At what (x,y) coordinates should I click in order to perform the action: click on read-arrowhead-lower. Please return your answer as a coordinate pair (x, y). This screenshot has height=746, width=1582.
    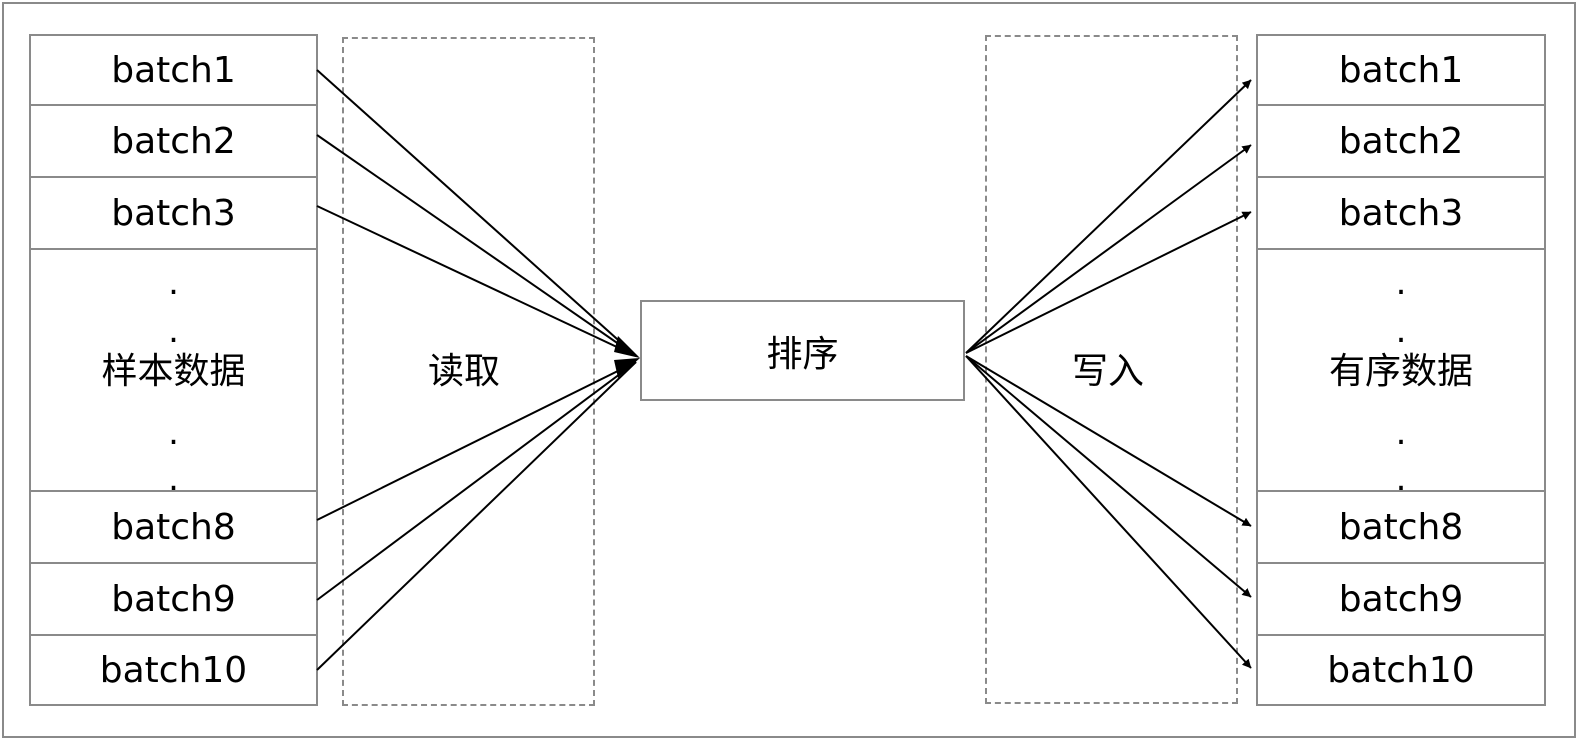
    Looking at the image, I should click on (627, 368).